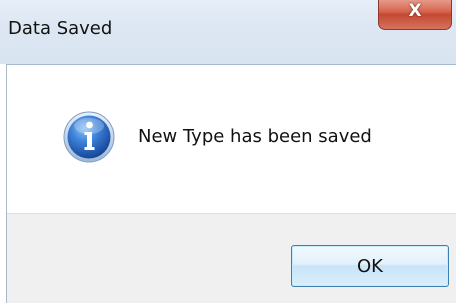  Describe the element at coordinates (370, 266) in the screenshot. I see `ok-button: OK` at that location.